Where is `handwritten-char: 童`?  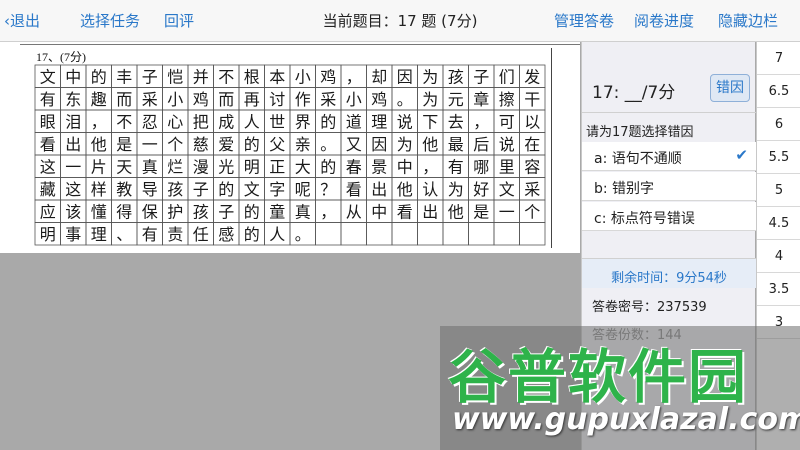
handwritten-char: 童 is located at coordinates (277, 211).